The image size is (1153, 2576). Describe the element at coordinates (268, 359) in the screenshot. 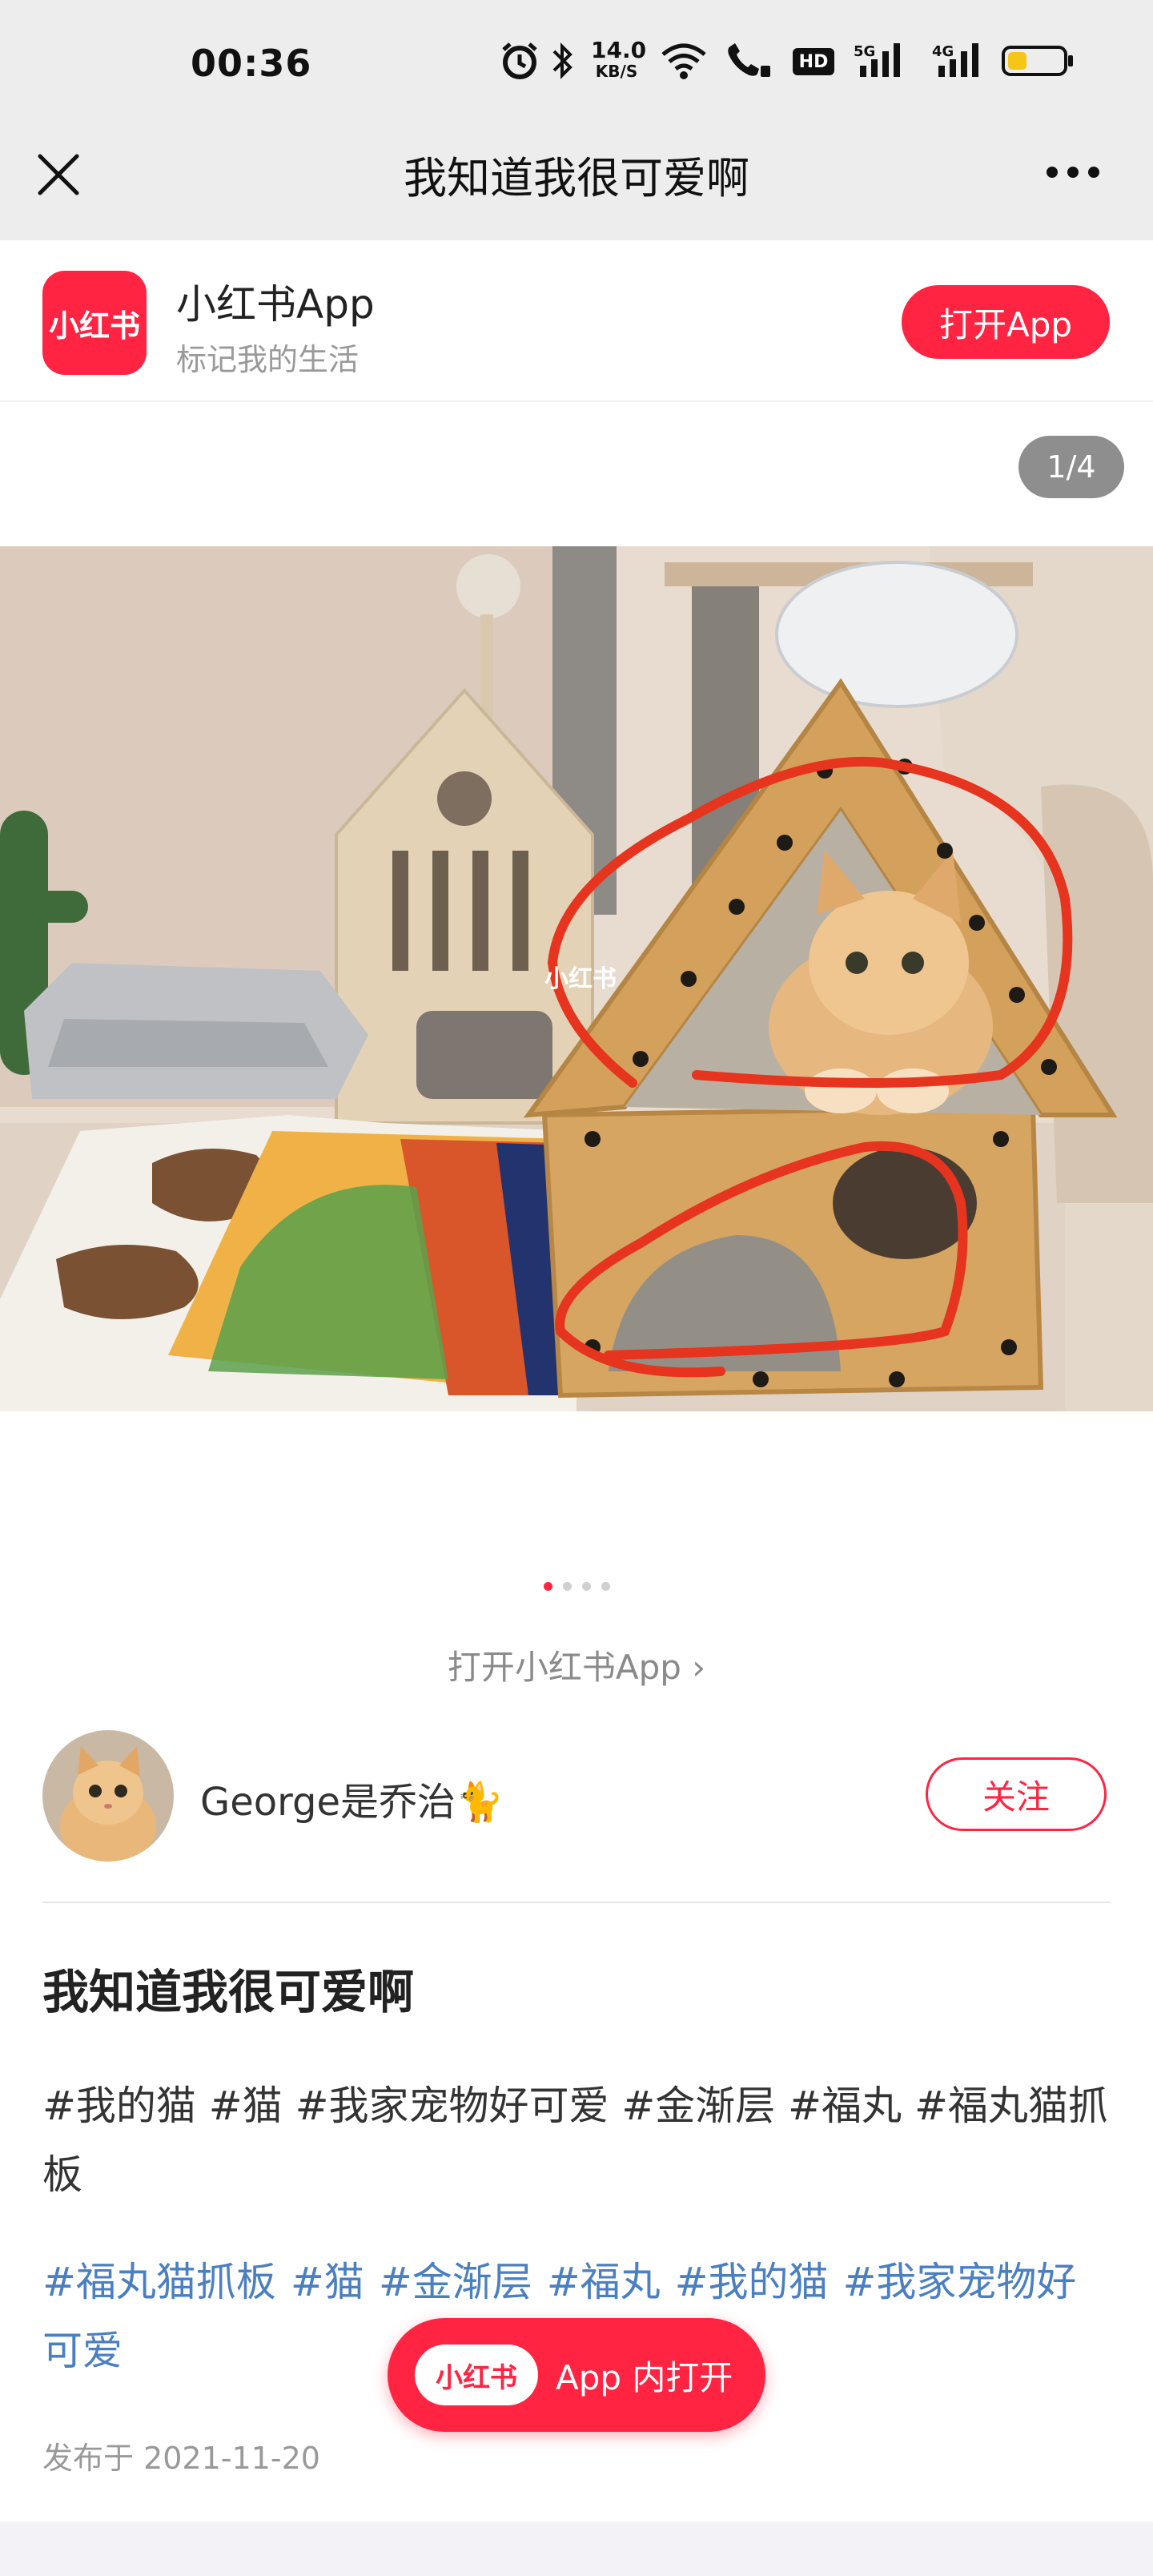

I see `app-slogan: 标记我的生活` at that location.